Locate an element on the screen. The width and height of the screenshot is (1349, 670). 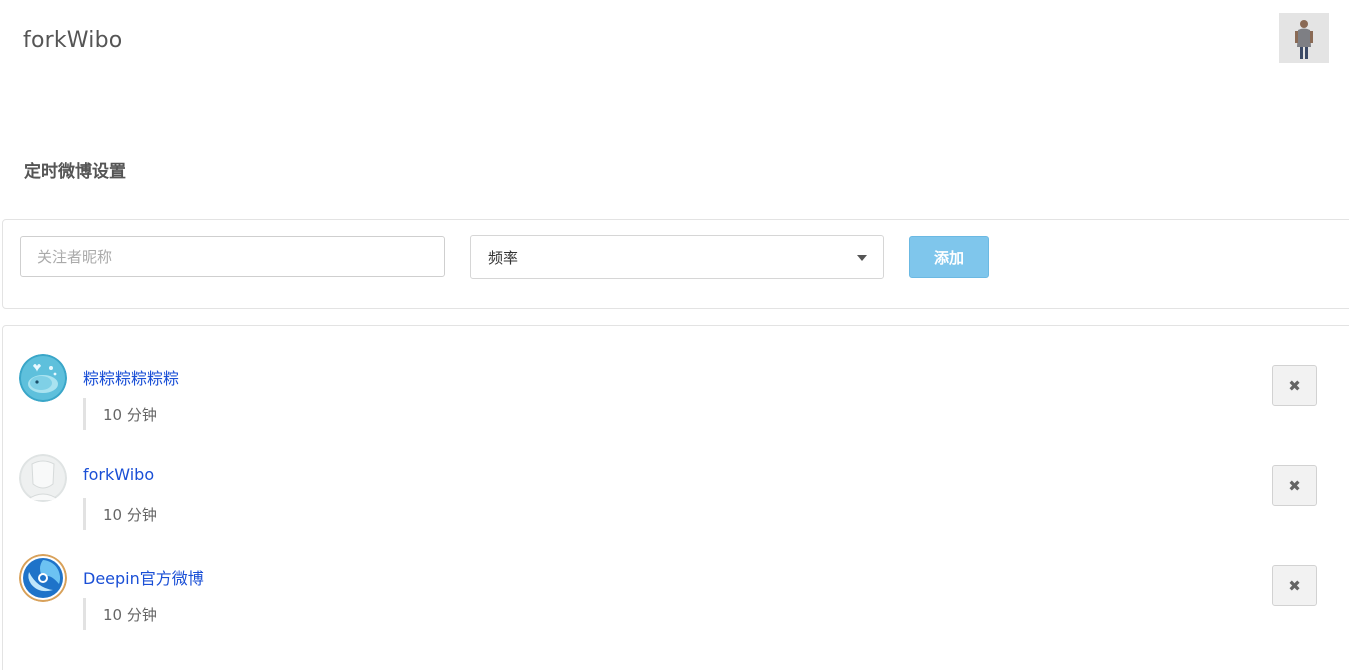
default-user-avatar-icon is located at coordinates (43, 478).